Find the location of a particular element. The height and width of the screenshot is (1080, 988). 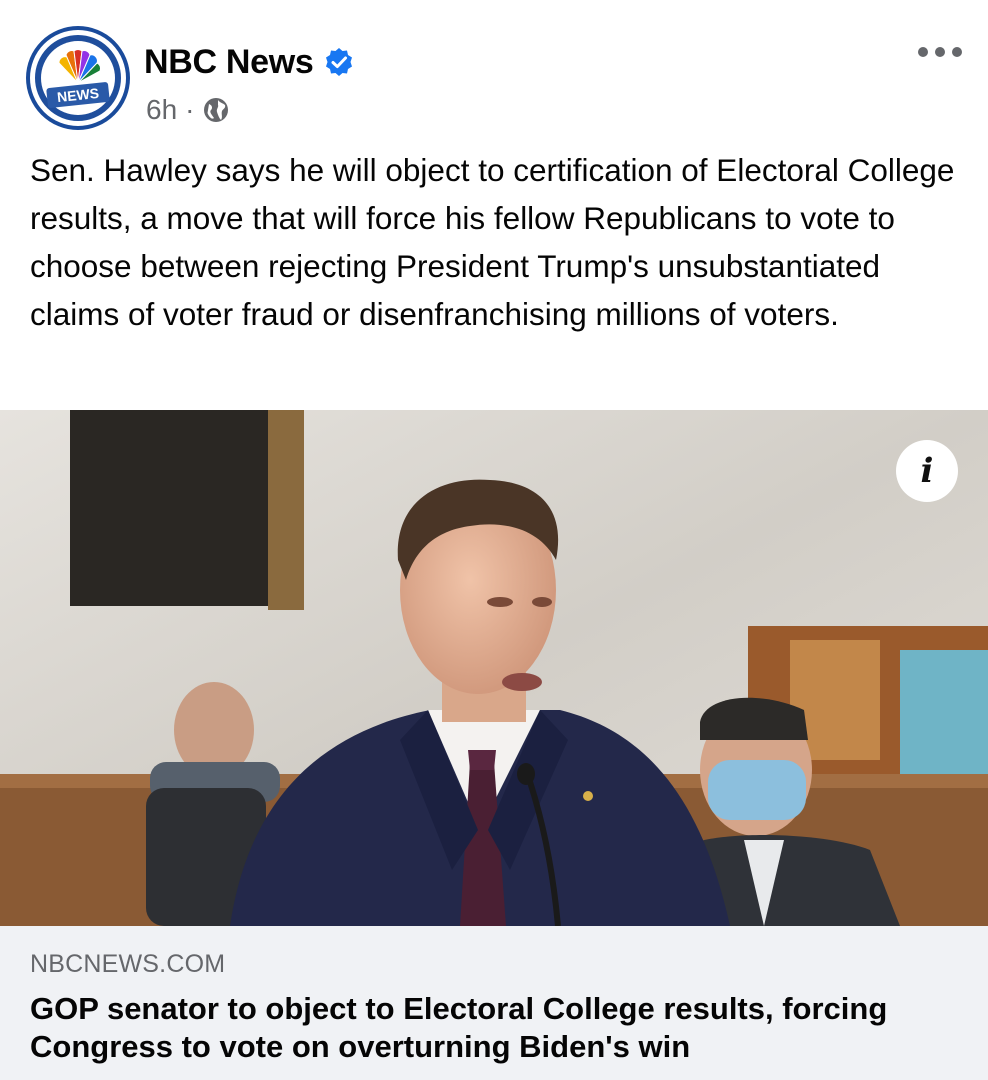

link-domain: NBCNEWS.COM is located at coordinates (128, 964).